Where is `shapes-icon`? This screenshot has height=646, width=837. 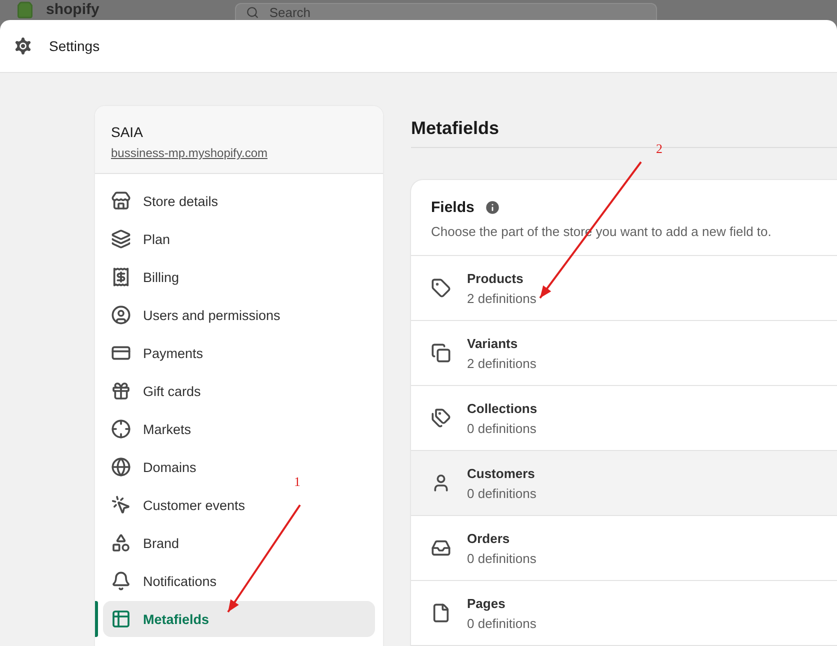 shapes-icon is located at coordinates (121, 543).